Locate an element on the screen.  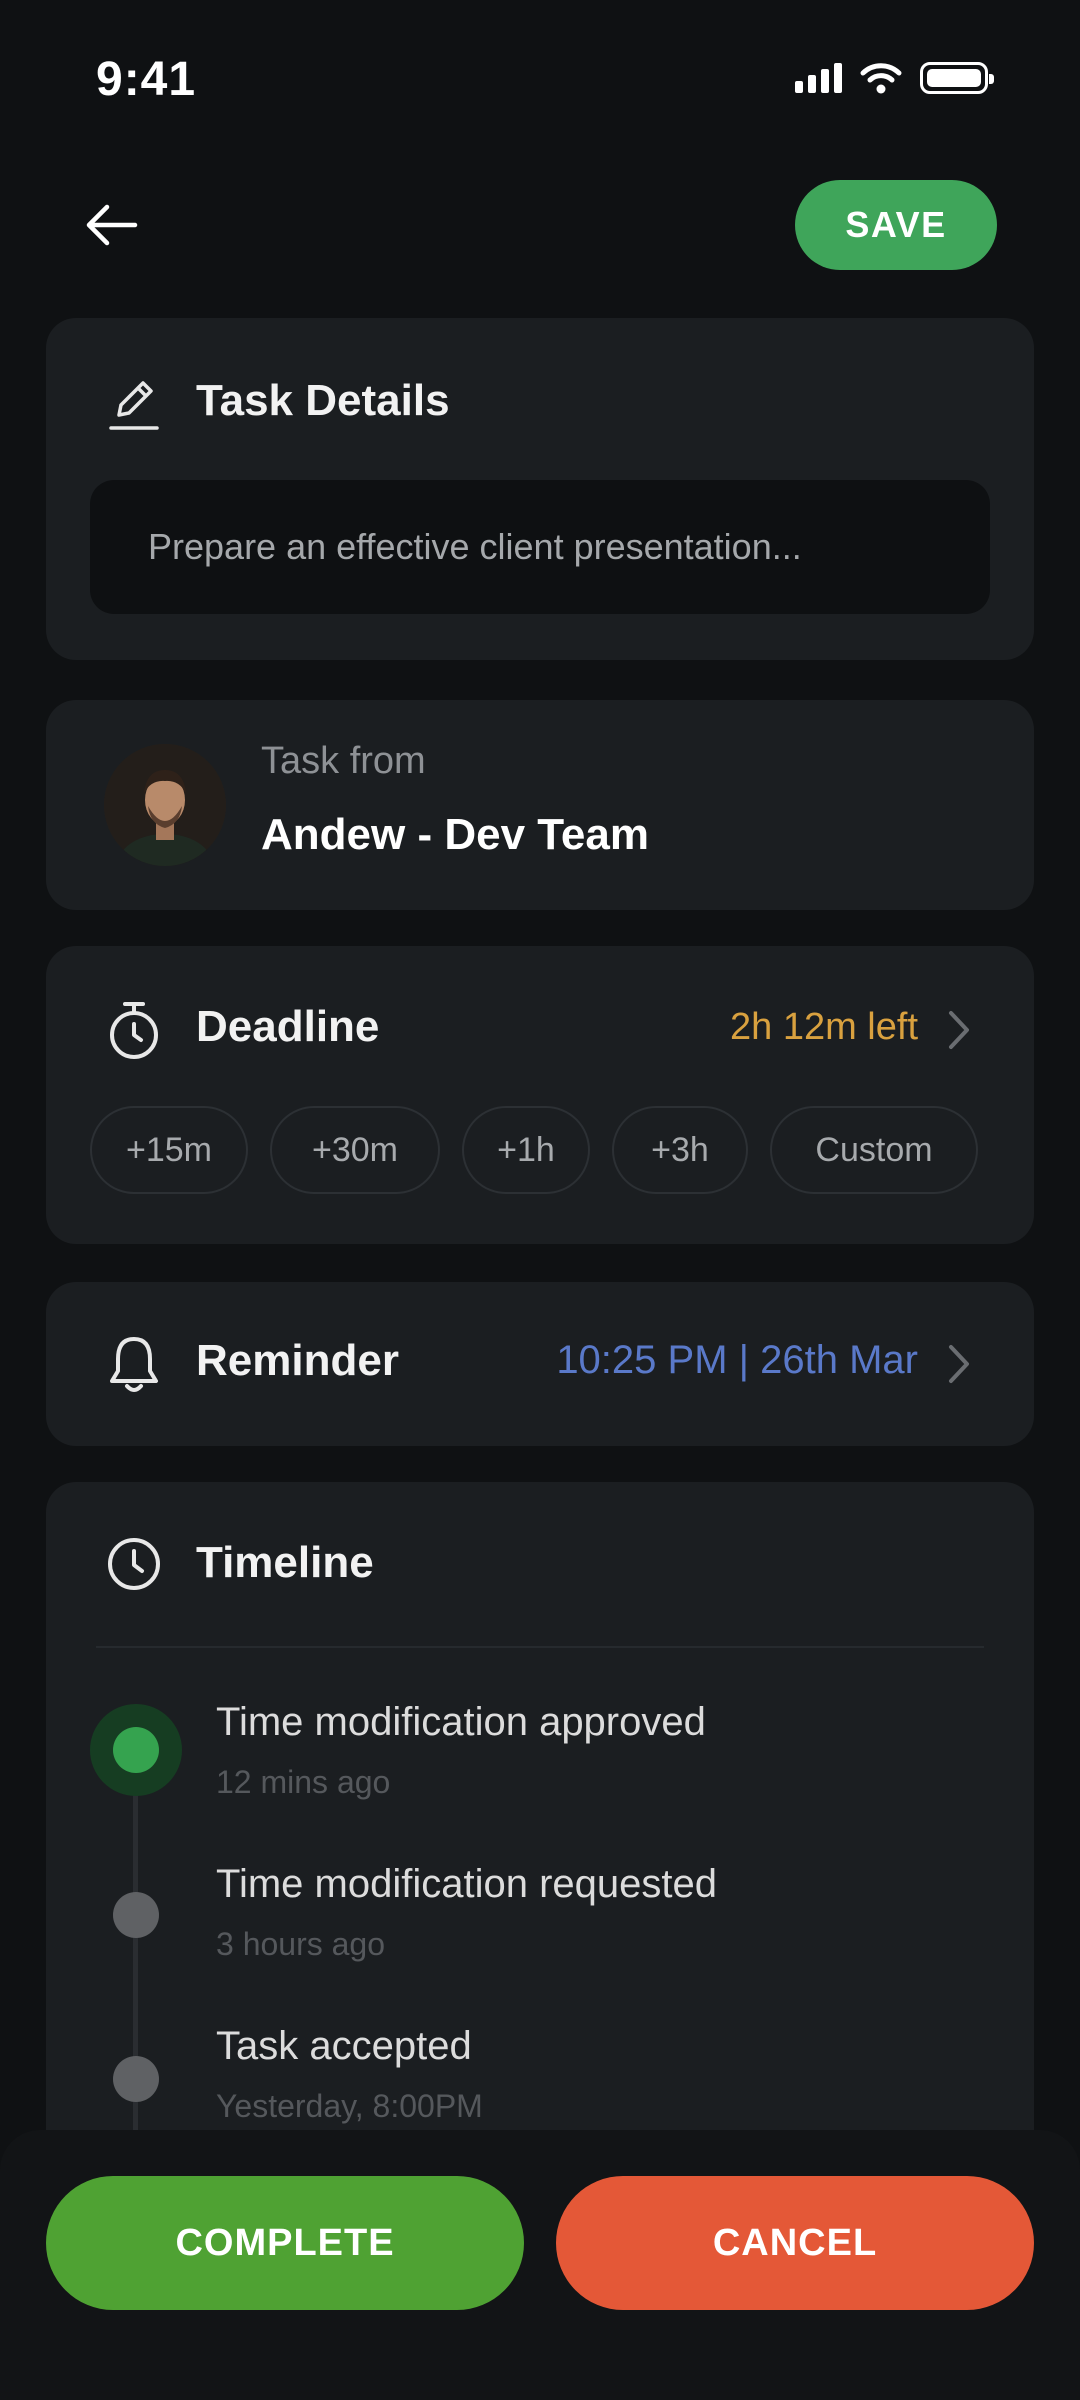
task-from-card: Task from Andew - Dev Team is located at coordinates (540, 805).